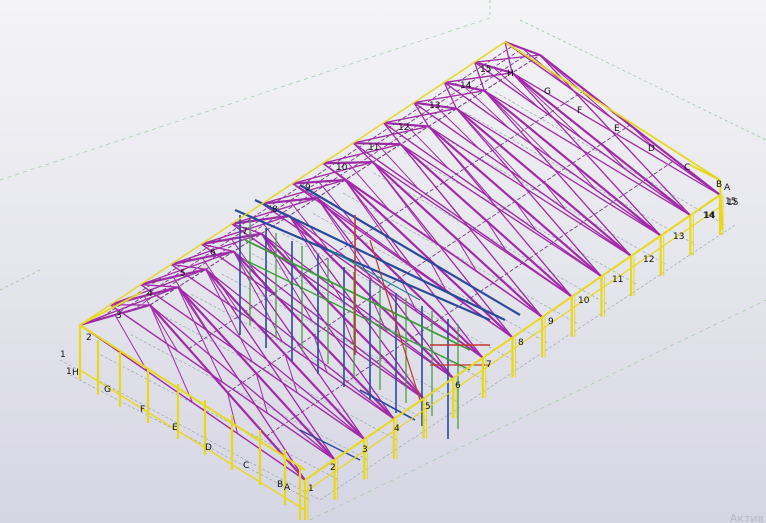 The height and width of the screenshot is (523, 766). I want to click on activation-watermark: Актив, so click(746, 517).